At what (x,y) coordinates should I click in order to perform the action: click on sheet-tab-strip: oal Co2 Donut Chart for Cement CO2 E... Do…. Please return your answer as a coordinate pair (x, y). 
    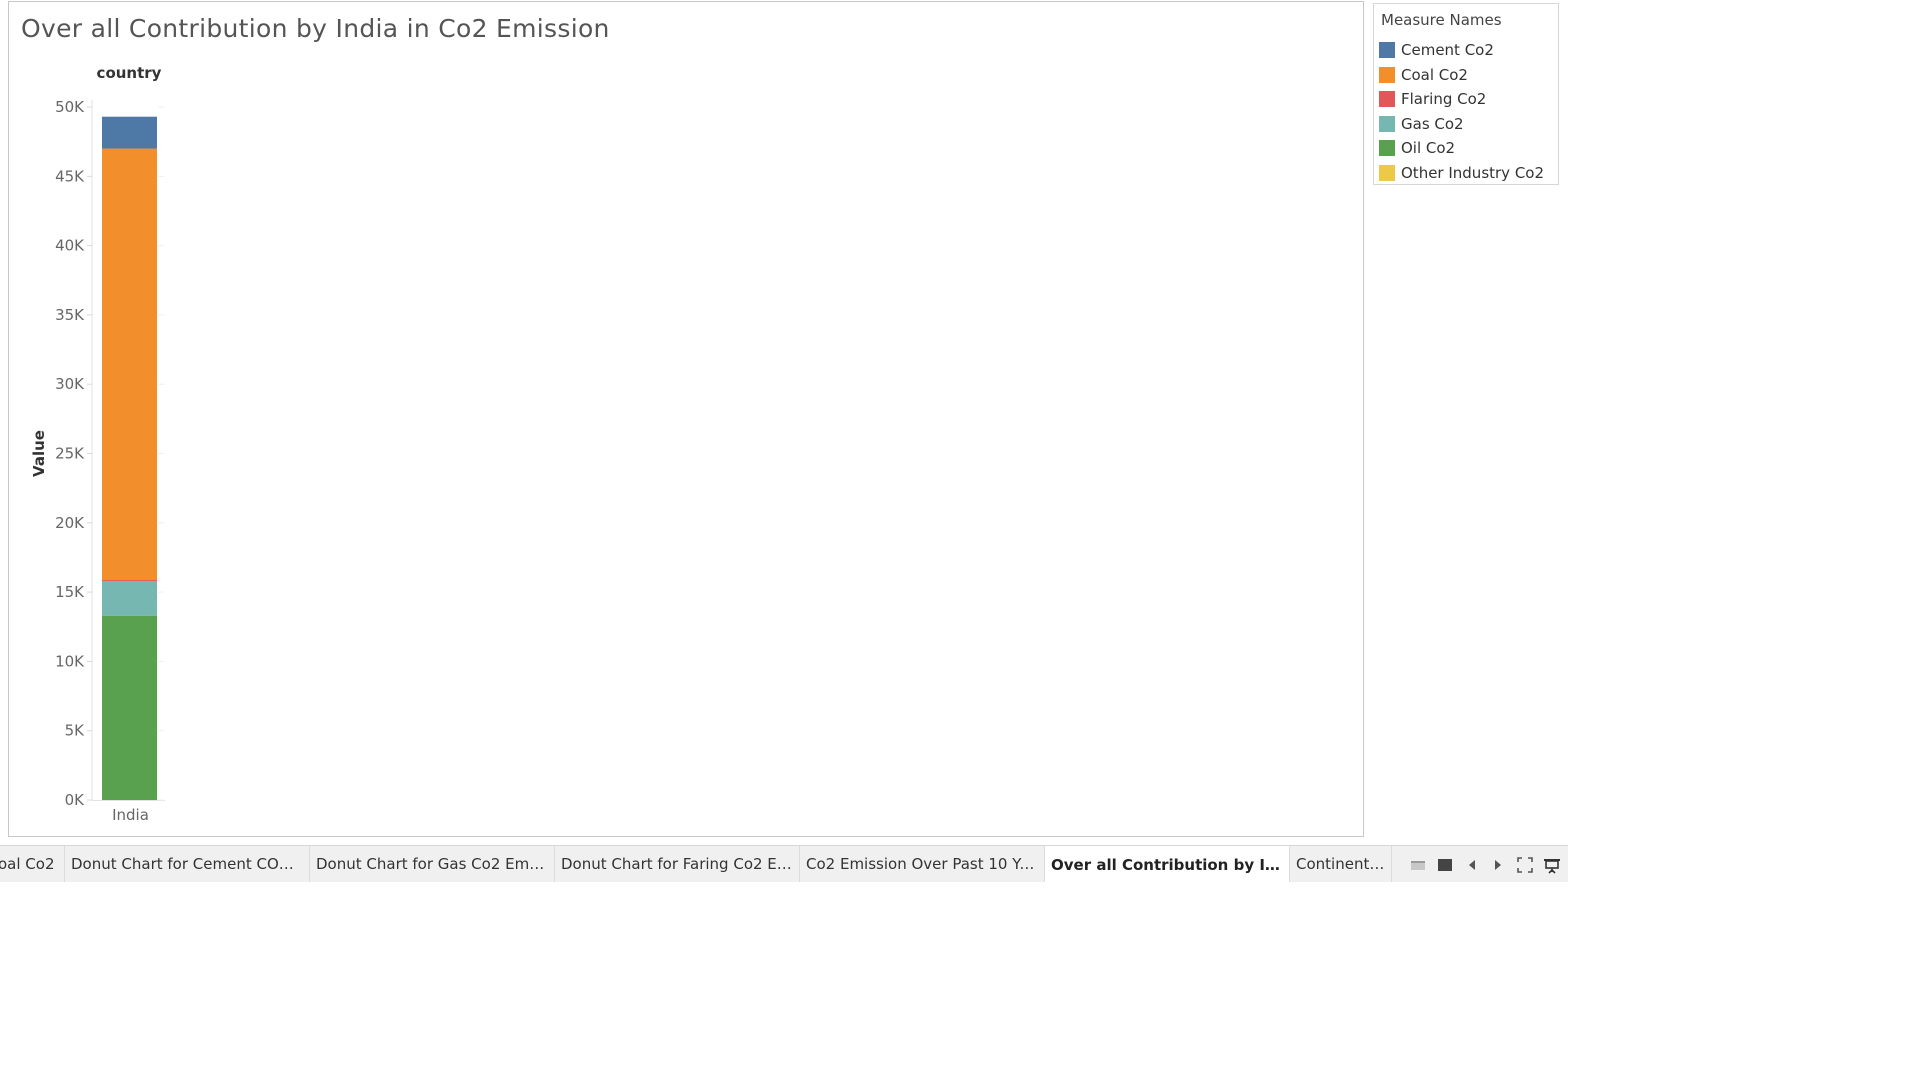
    Looking at the image, I should click on (784, 863).